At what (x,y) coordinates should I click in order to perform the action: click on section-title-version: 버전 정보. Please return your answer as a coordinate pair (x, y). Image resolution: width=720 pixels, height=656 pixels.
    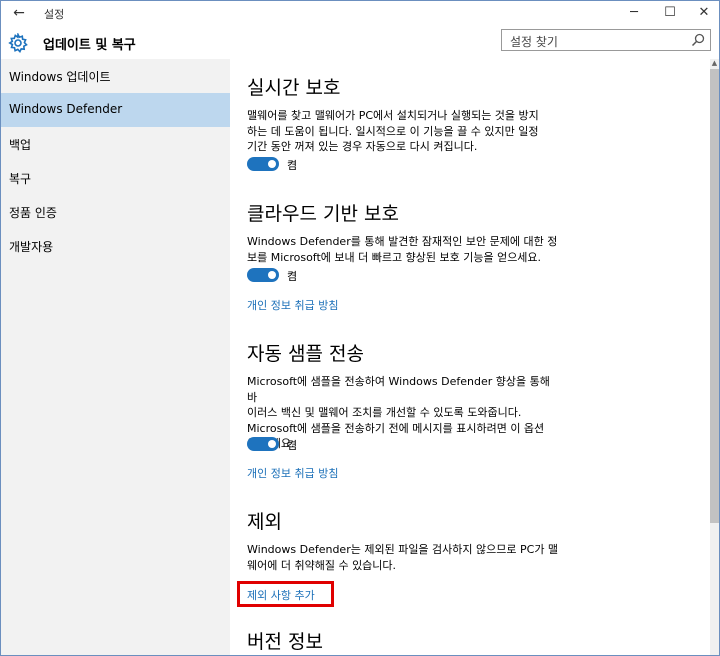
    Looking at the image, I should click on (285, 642).